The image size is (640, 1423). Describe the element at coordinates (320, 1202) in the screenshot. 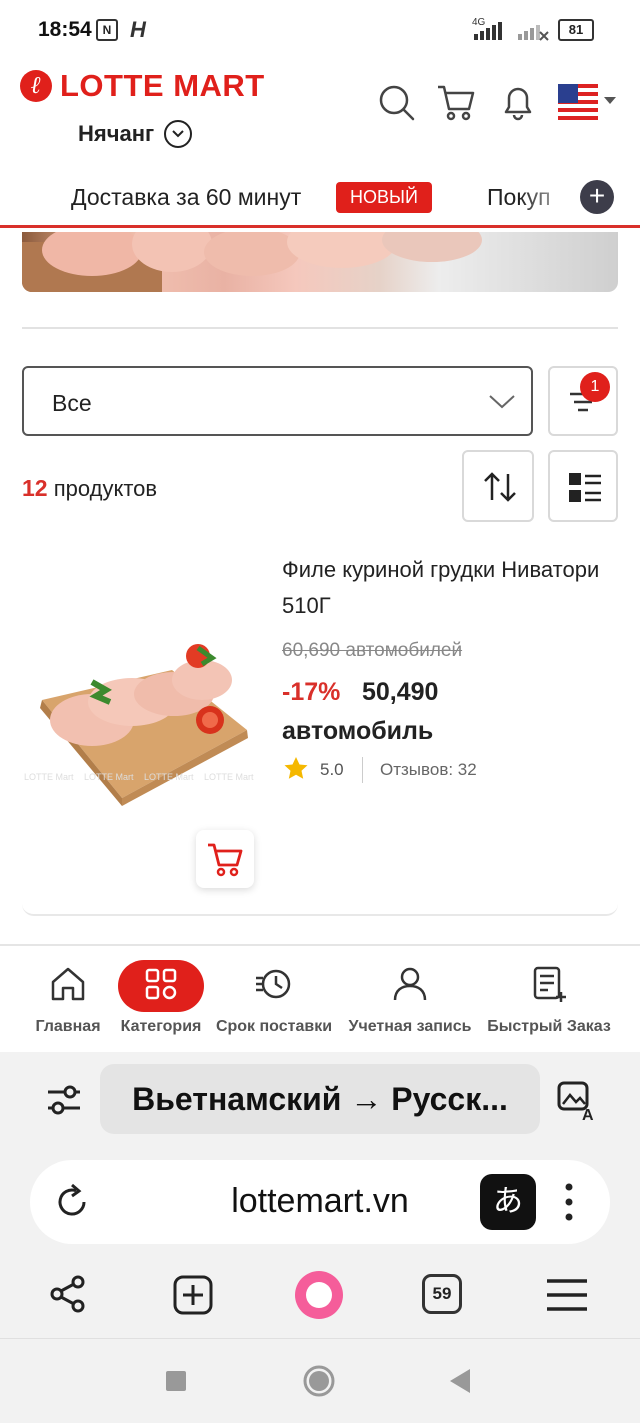

I see `address-bar: lottemart.vn あ` at that location.